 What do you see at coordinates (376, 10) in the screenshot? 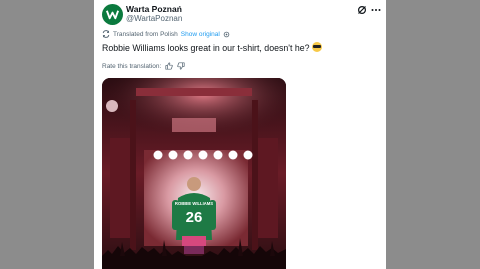
I see `more-options-icon` at bounding box center [376, 10].